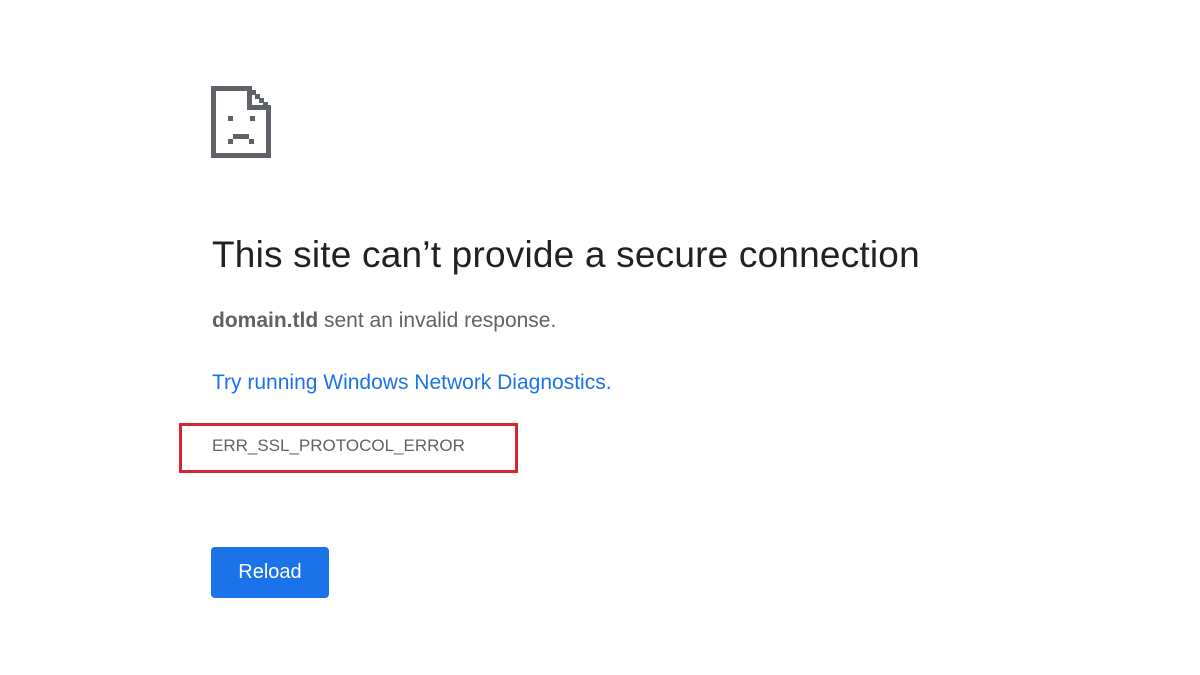 The width and height of the screenshot is (1200, 675). I want to click on network-diagnostics-link: Try running Windows Network Diagnostics., so click(412, 383).